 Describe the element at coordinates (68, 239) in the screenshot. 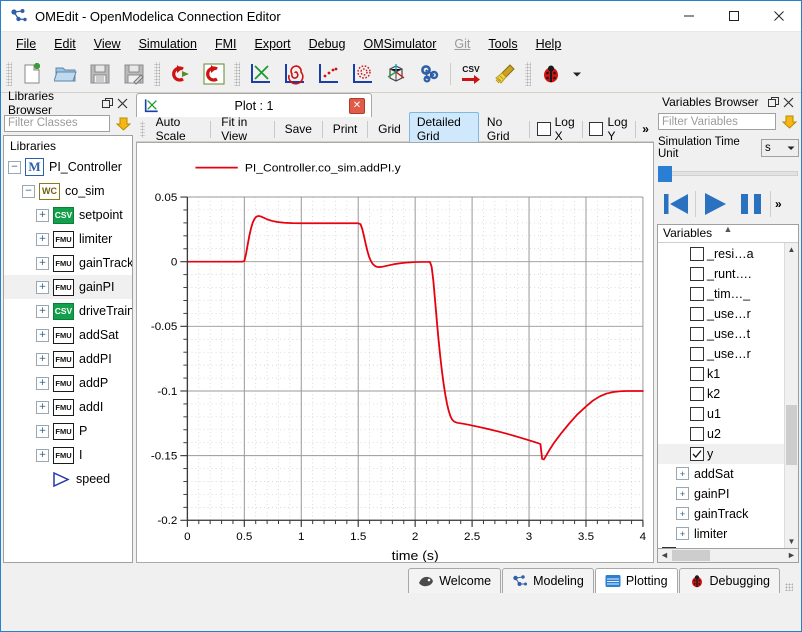

I see `library-tree-item-limiter: + FMU limiter` at that location.